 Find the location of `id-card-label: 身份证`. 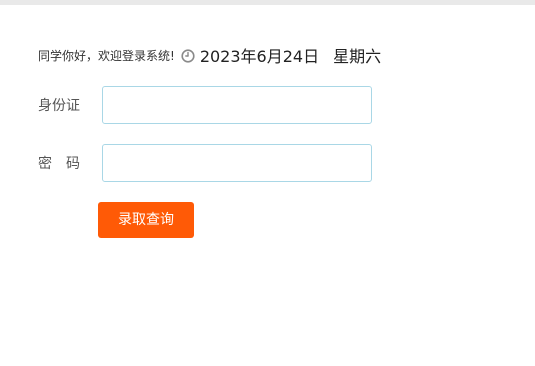

id-card-label: 身份证 is located at coordinates (59, 106).